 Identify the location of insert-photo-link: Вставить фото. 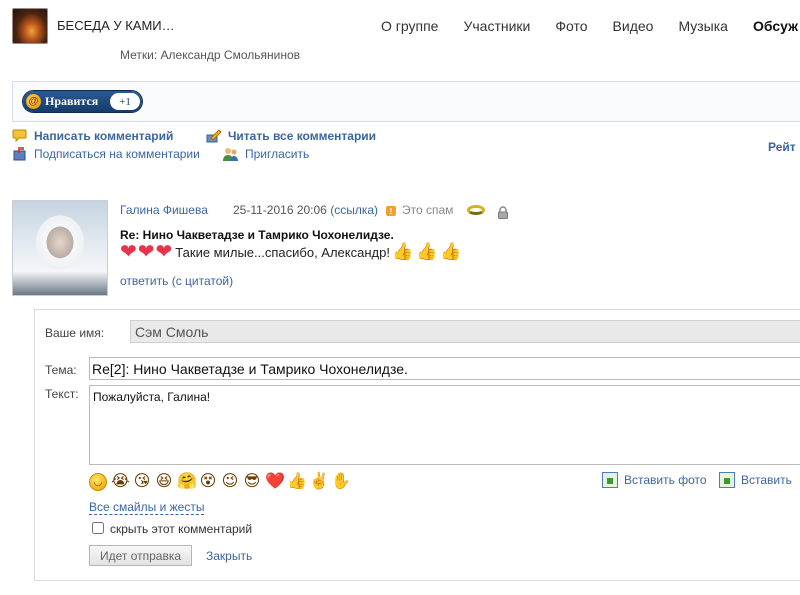
(654, 480).